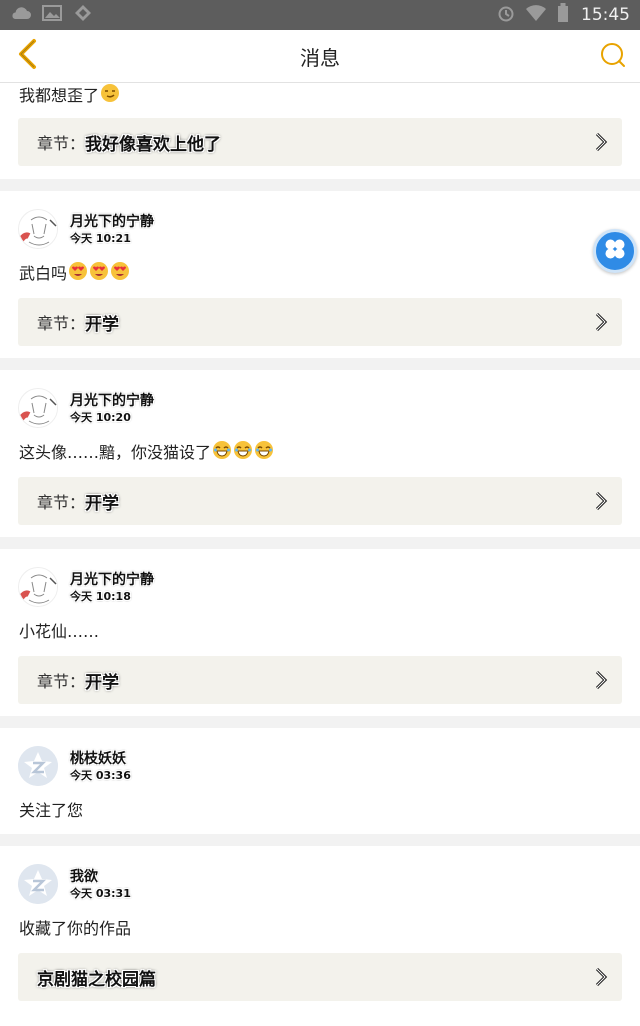 The height and width of the screenshot is (1026, 640). Describe the element at coordinates (506, 15) in the screenshot. I see `alarm-icon` at that location.